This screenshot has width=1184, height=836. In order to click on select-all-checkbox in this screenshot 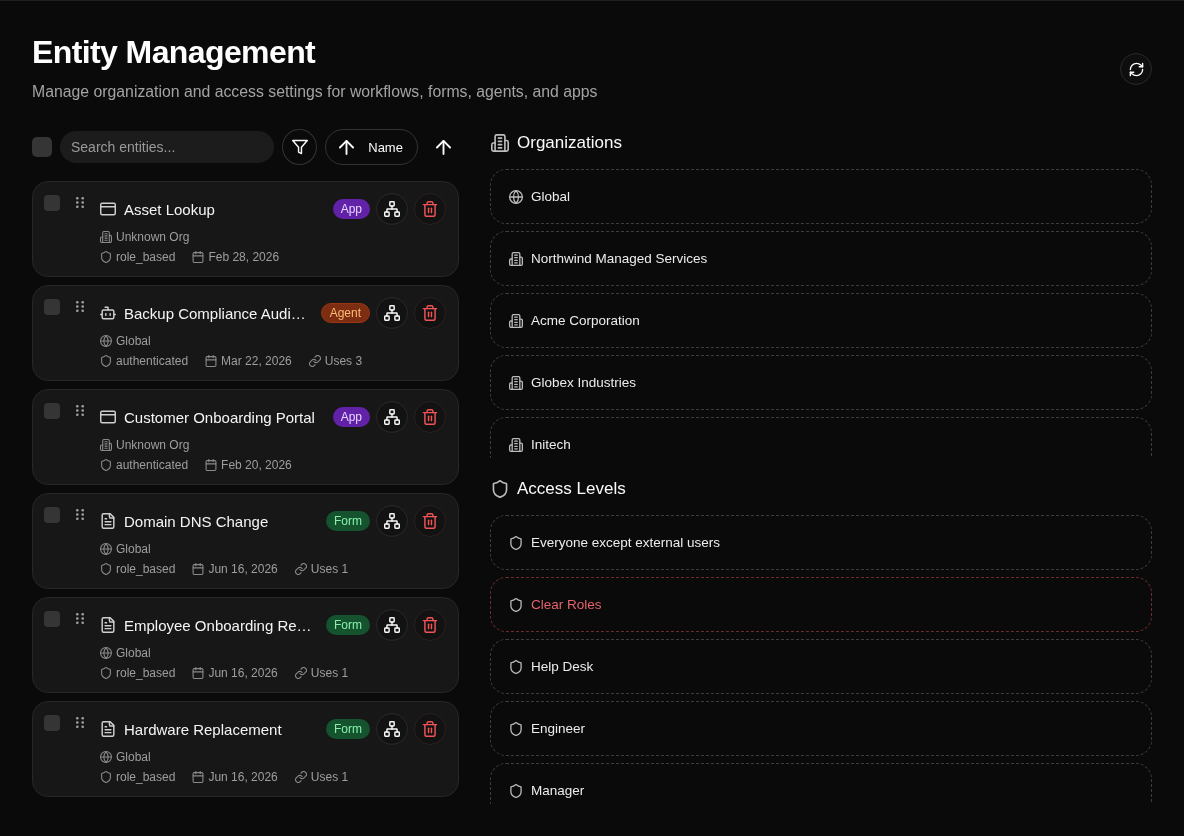, I will do `click(42, 147)`.